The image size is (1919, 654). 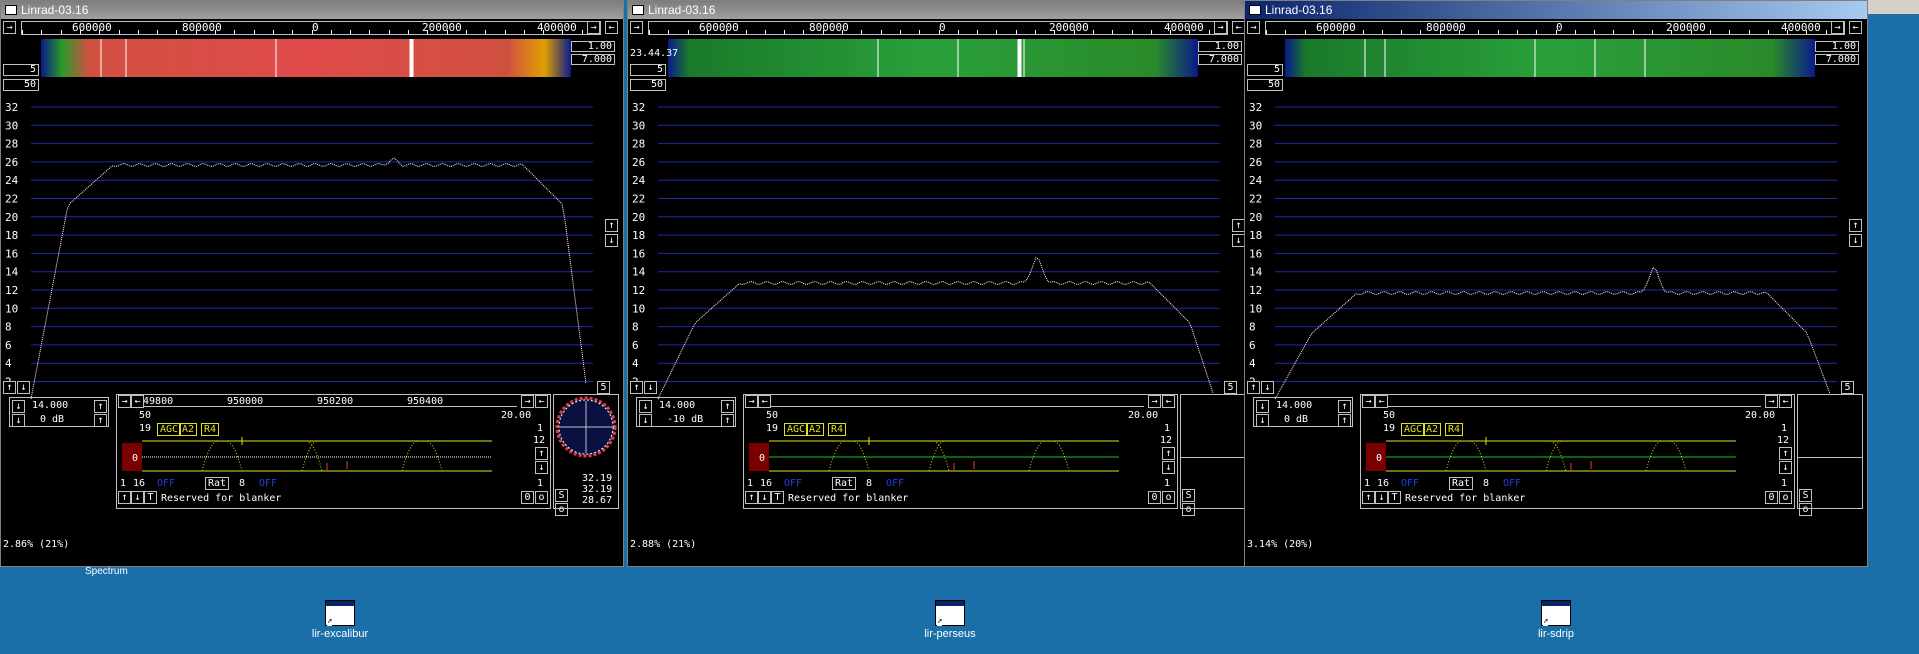 I want to click on desktop-shortcut-icon: lir-perseus, so click(x=950, y=620).